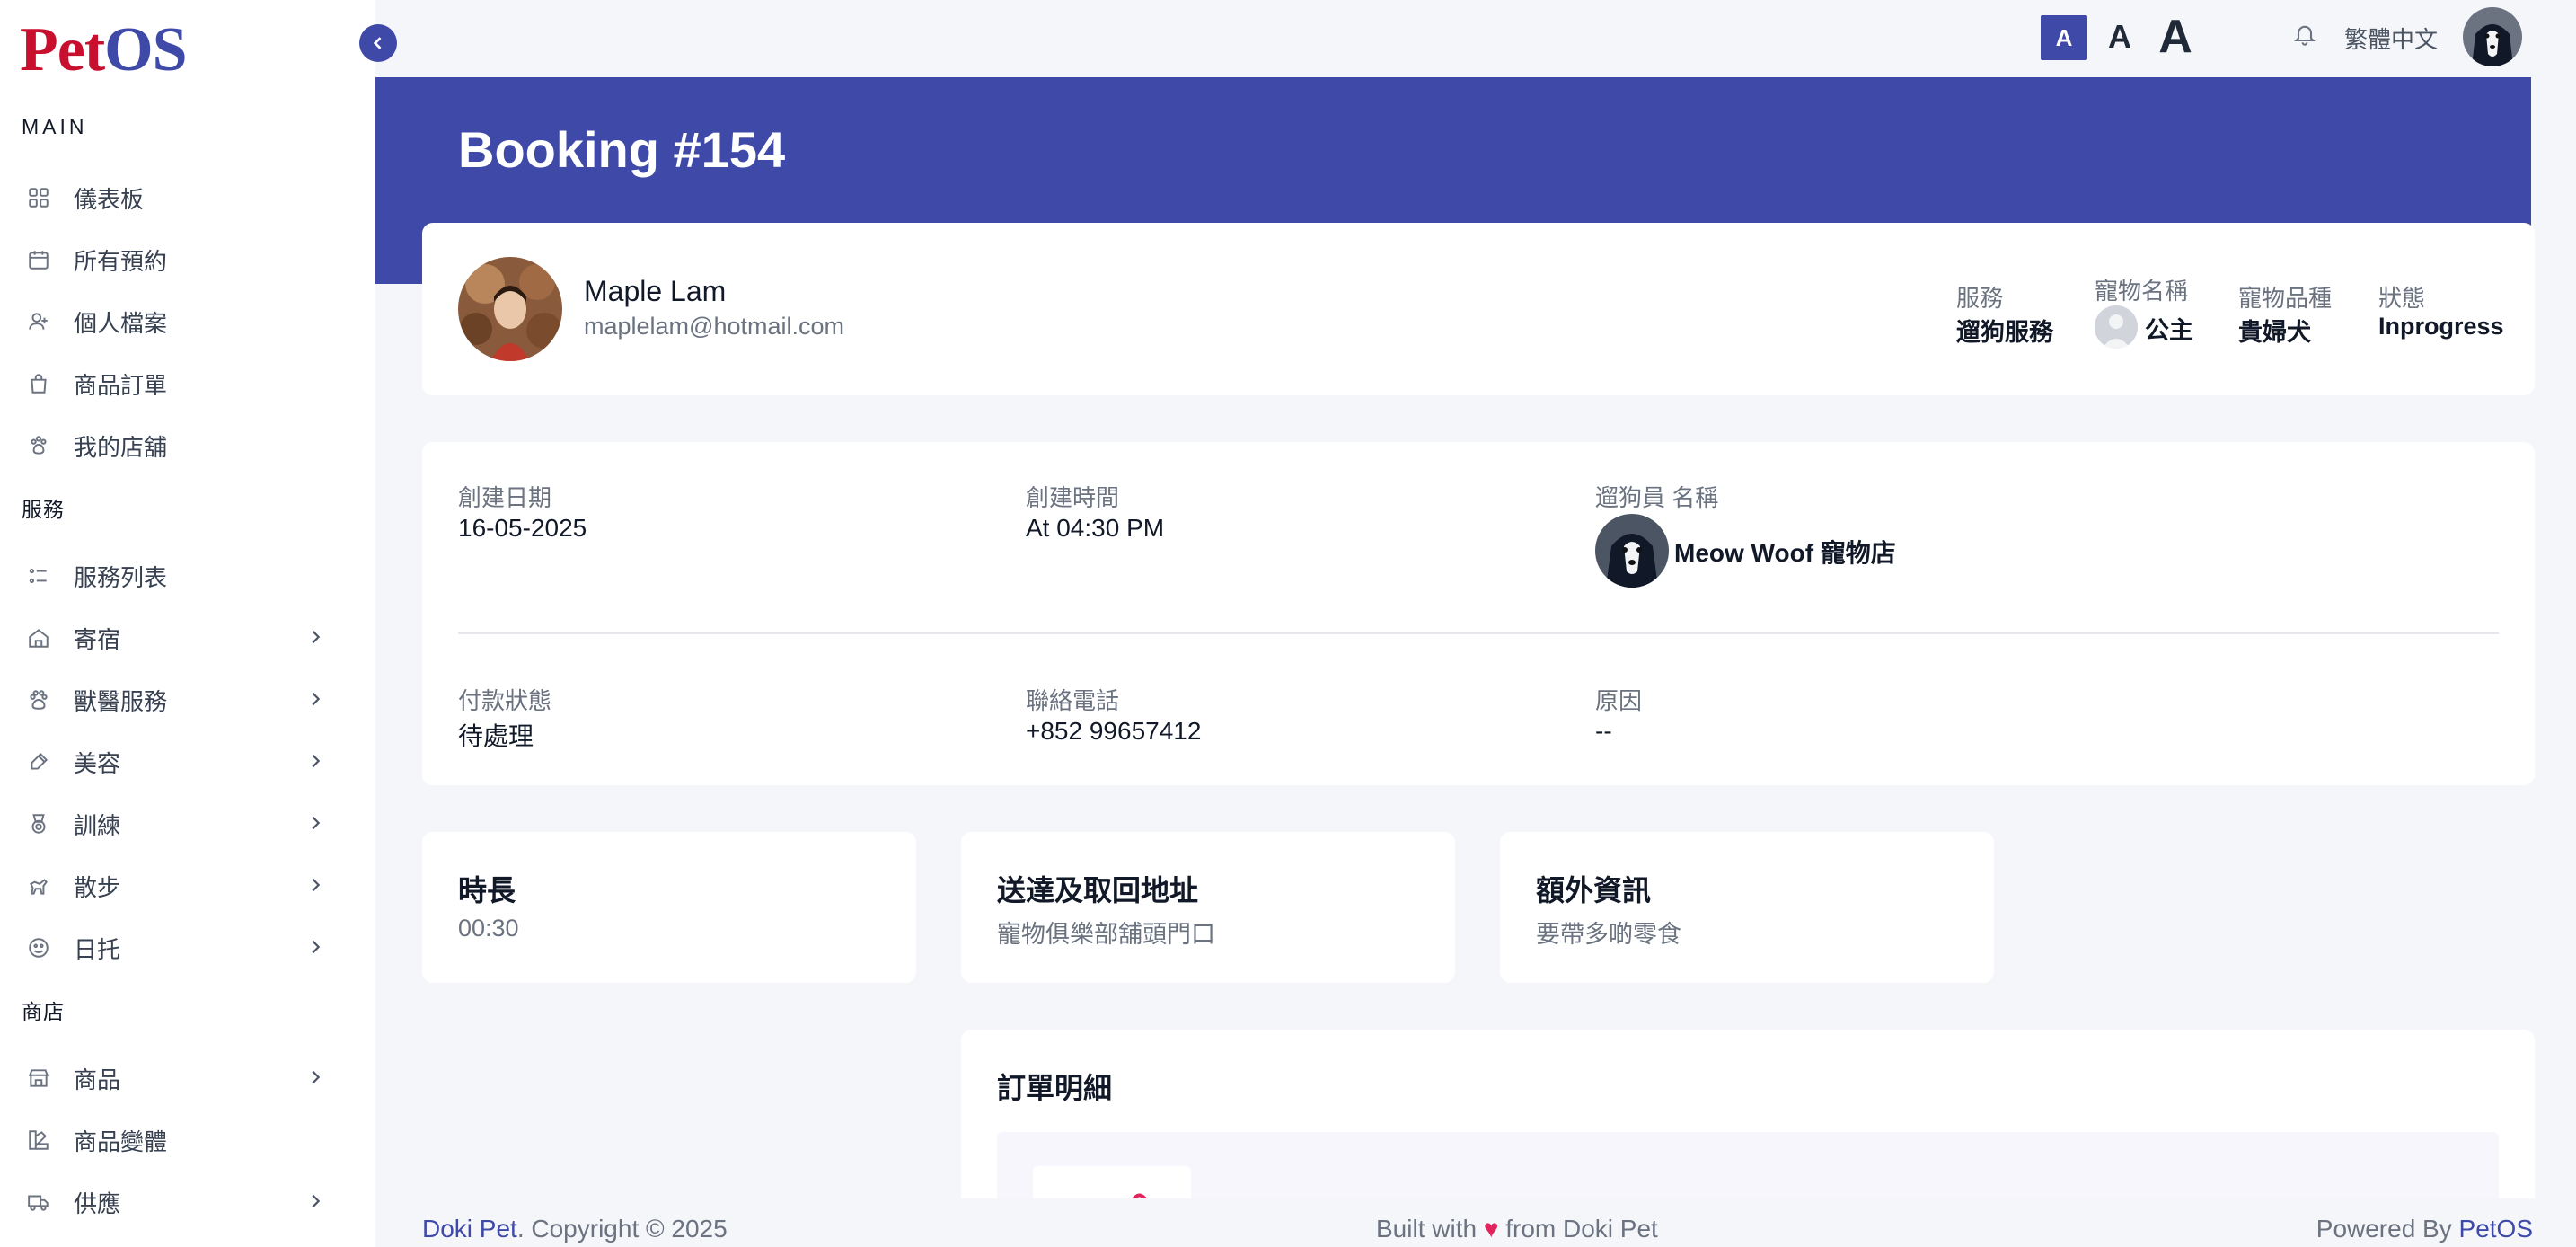 The width and height of the screenshot is (2576, 1247). What do you see at coordinates (39, 1078) in the screenshot?
I see `store-icon` at bounding box center [39, 1078].